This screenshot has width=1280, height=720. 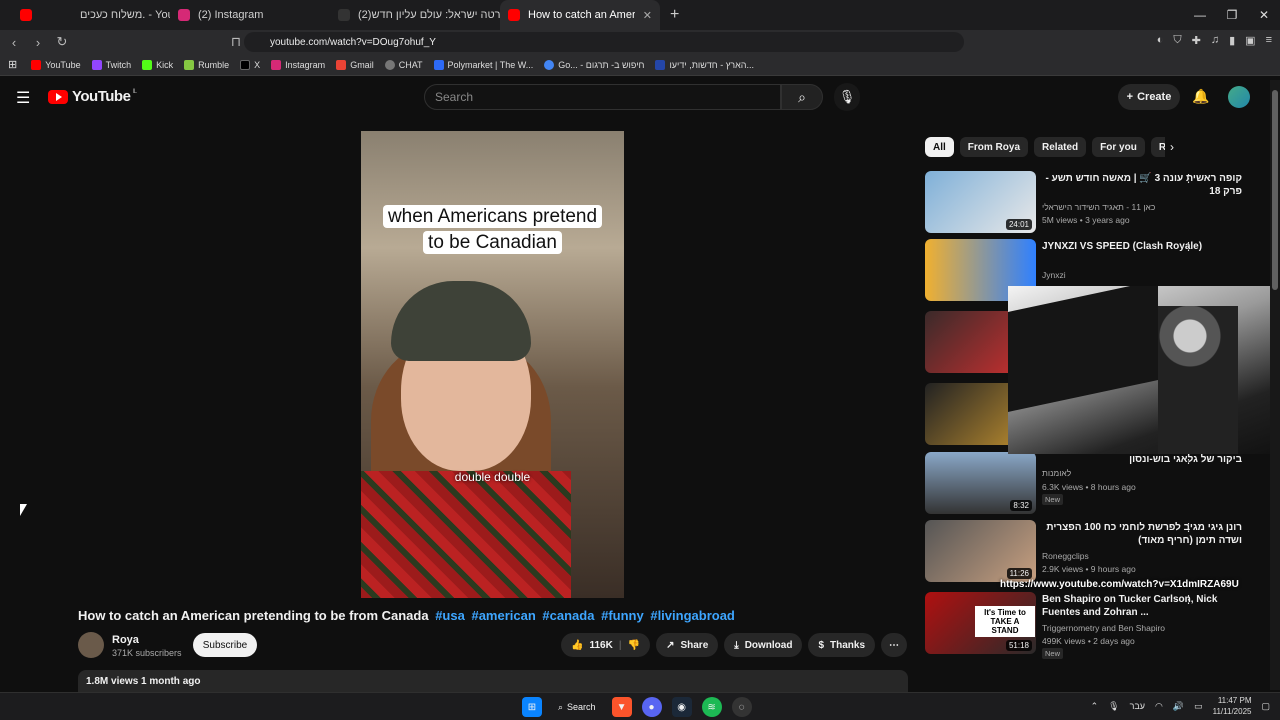 I want to click on language-indicator: עבר, so click(x=1137, y=706).